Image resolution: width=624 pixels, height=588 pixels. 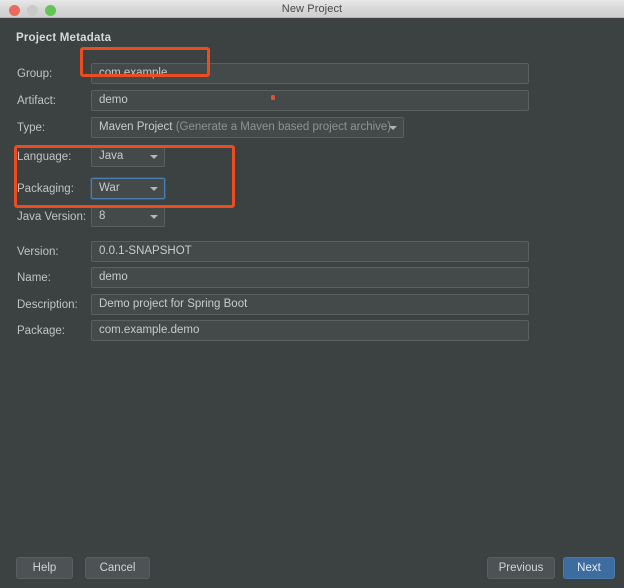 What do you see at coordinates (44, 157) in the screenshot?
I see `label-language: Language:` at bounding box center [44, 157].